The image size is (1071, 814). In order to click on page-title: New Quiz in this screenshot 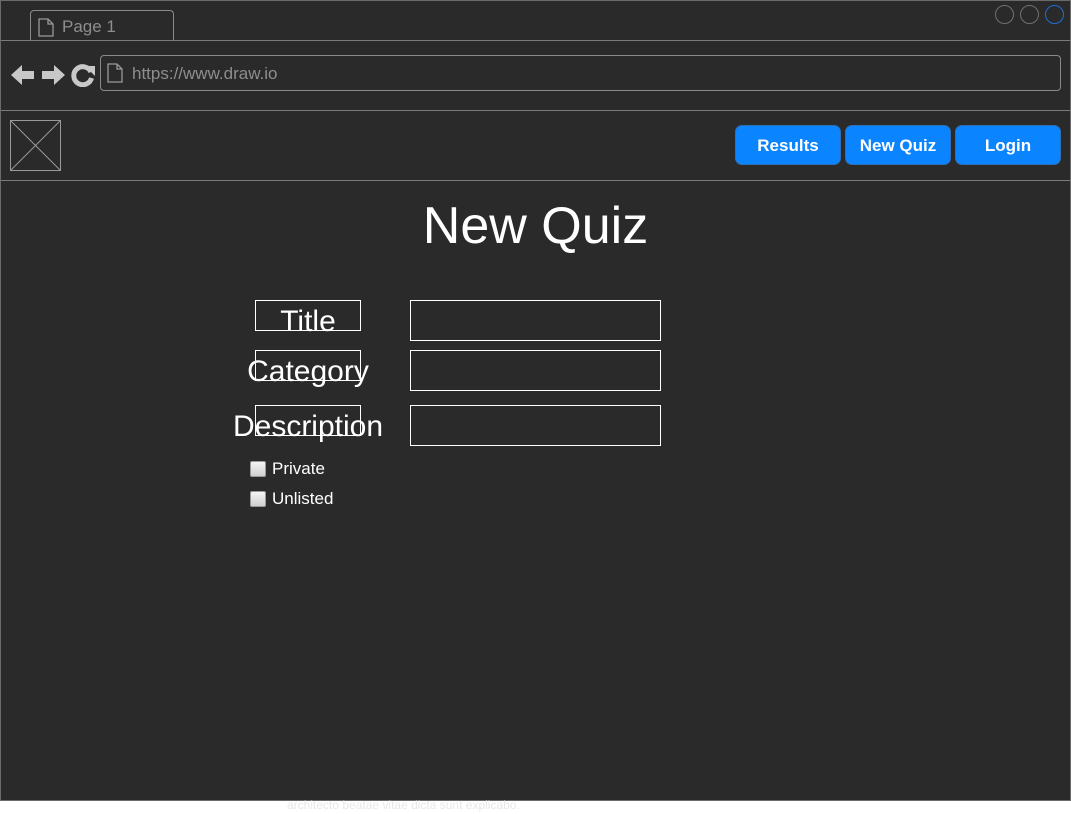, I will do `click(535, 226)`.